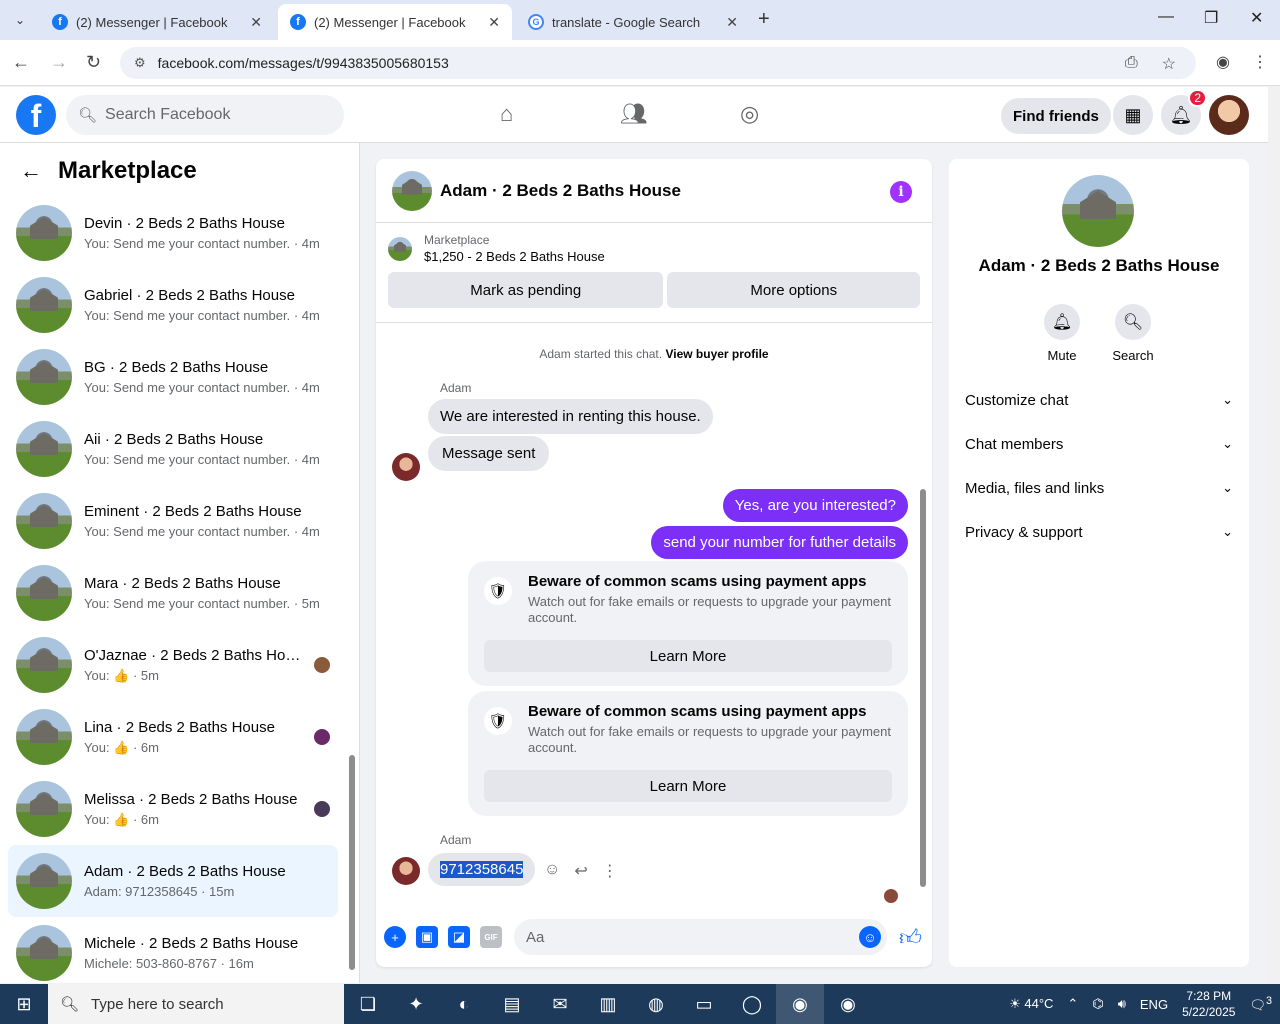  Describe the element at coordinates (815, 505) in the screenshot. I see `outgoing-message: Yes, are you interested?` at that location.